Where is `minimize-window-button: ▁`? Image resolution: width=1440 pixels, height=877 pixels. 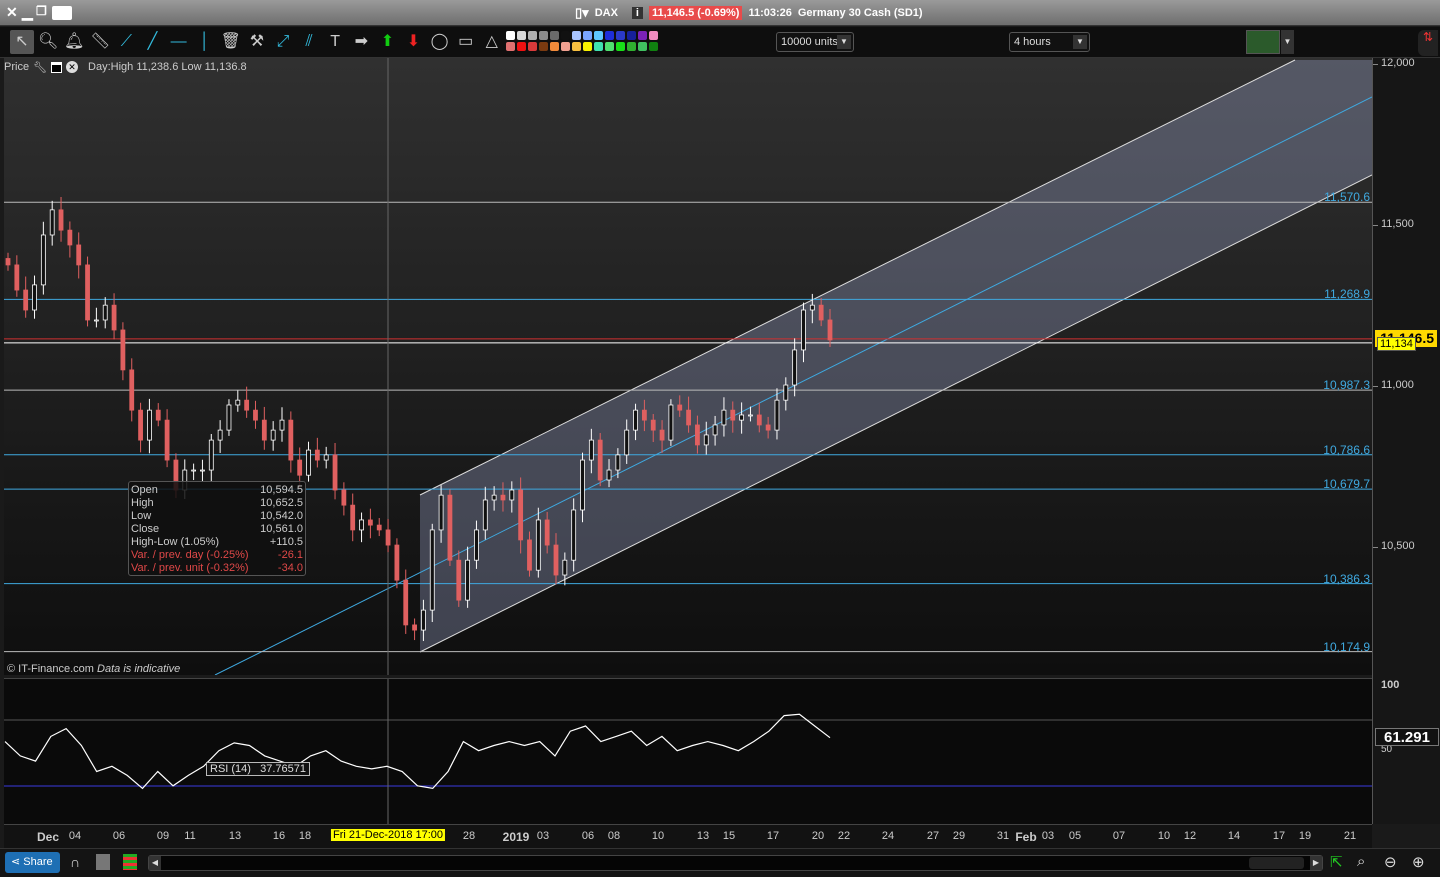
minimize-window-button: ▁ is located at coordinates (27, 12).